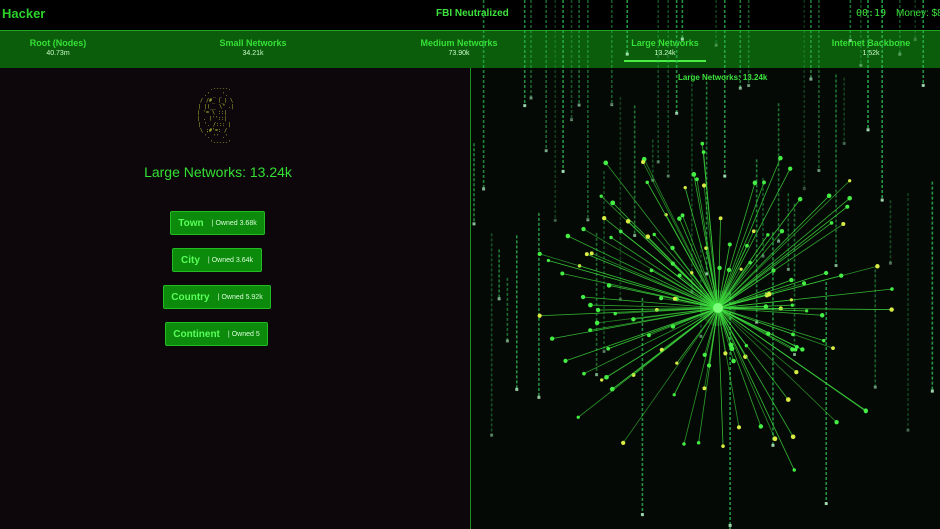  What do you see at coordinates (723, 77) in the screenshot?
I see `visualization-title: Large Networks: 13.24k` at bounding box center [723, 77].